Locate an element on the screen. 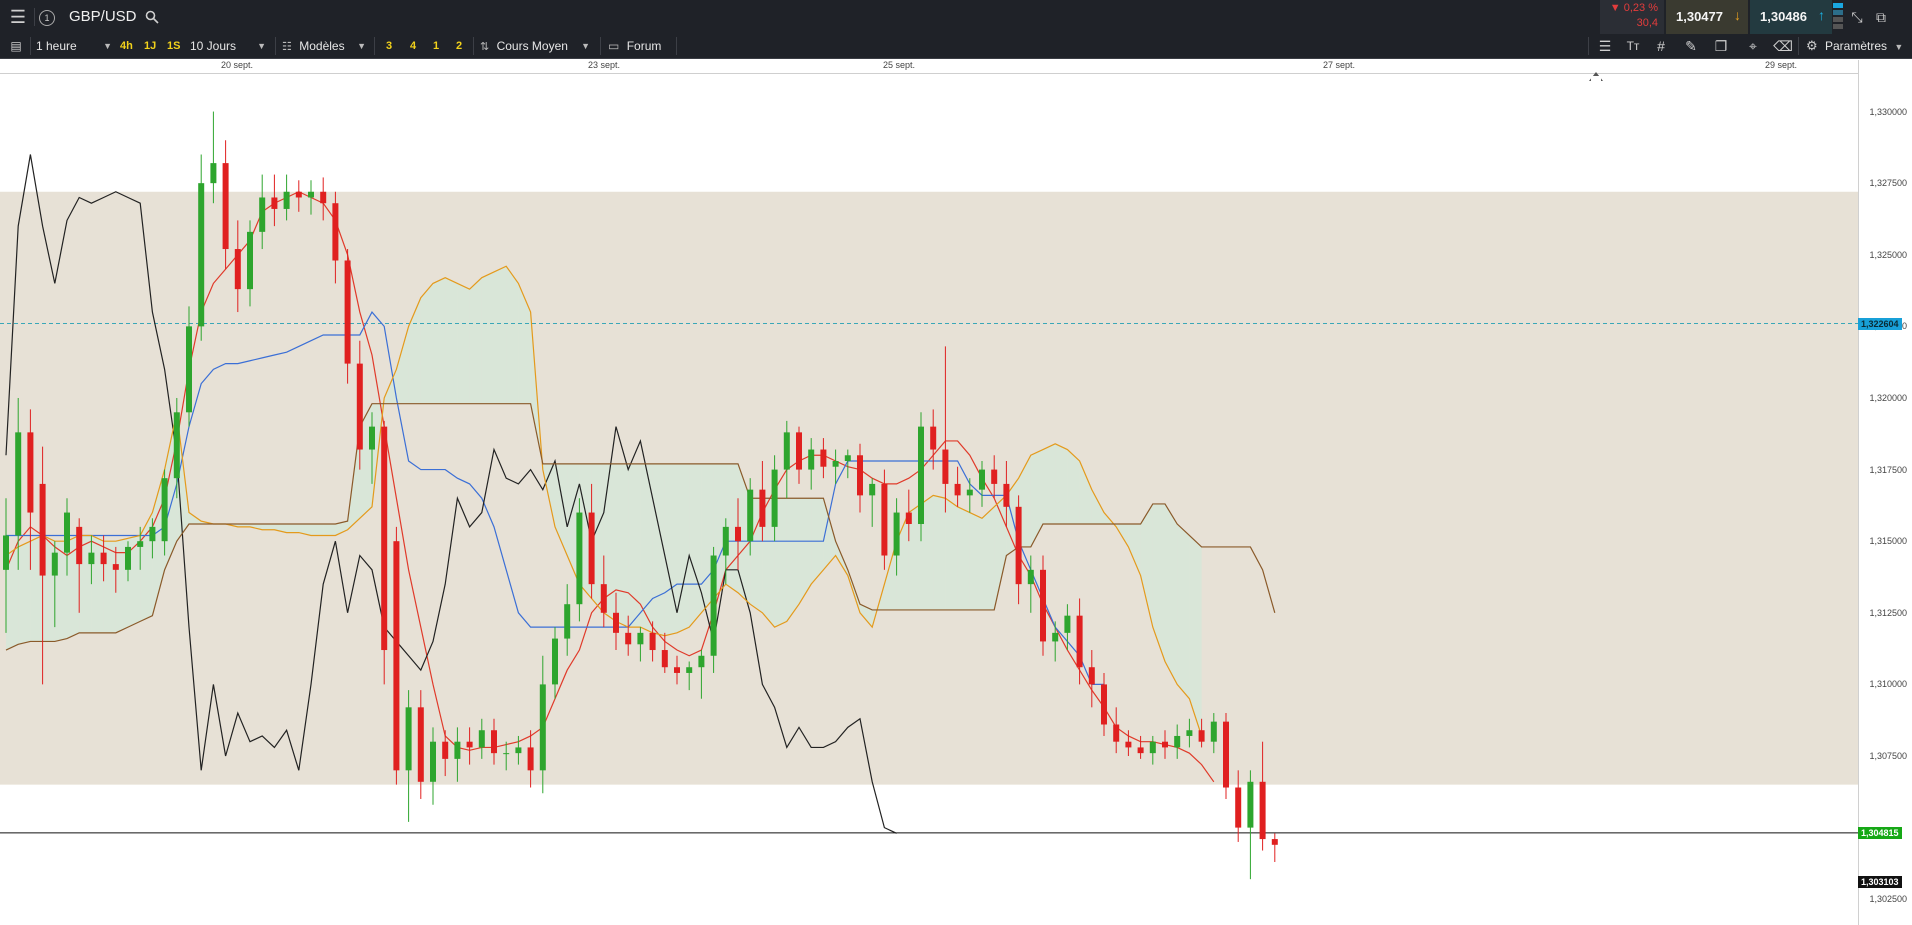 This screenshot has height=925, width=1912. models-select: ☷ Modèles ▼ is located at coordinates (325, 46).